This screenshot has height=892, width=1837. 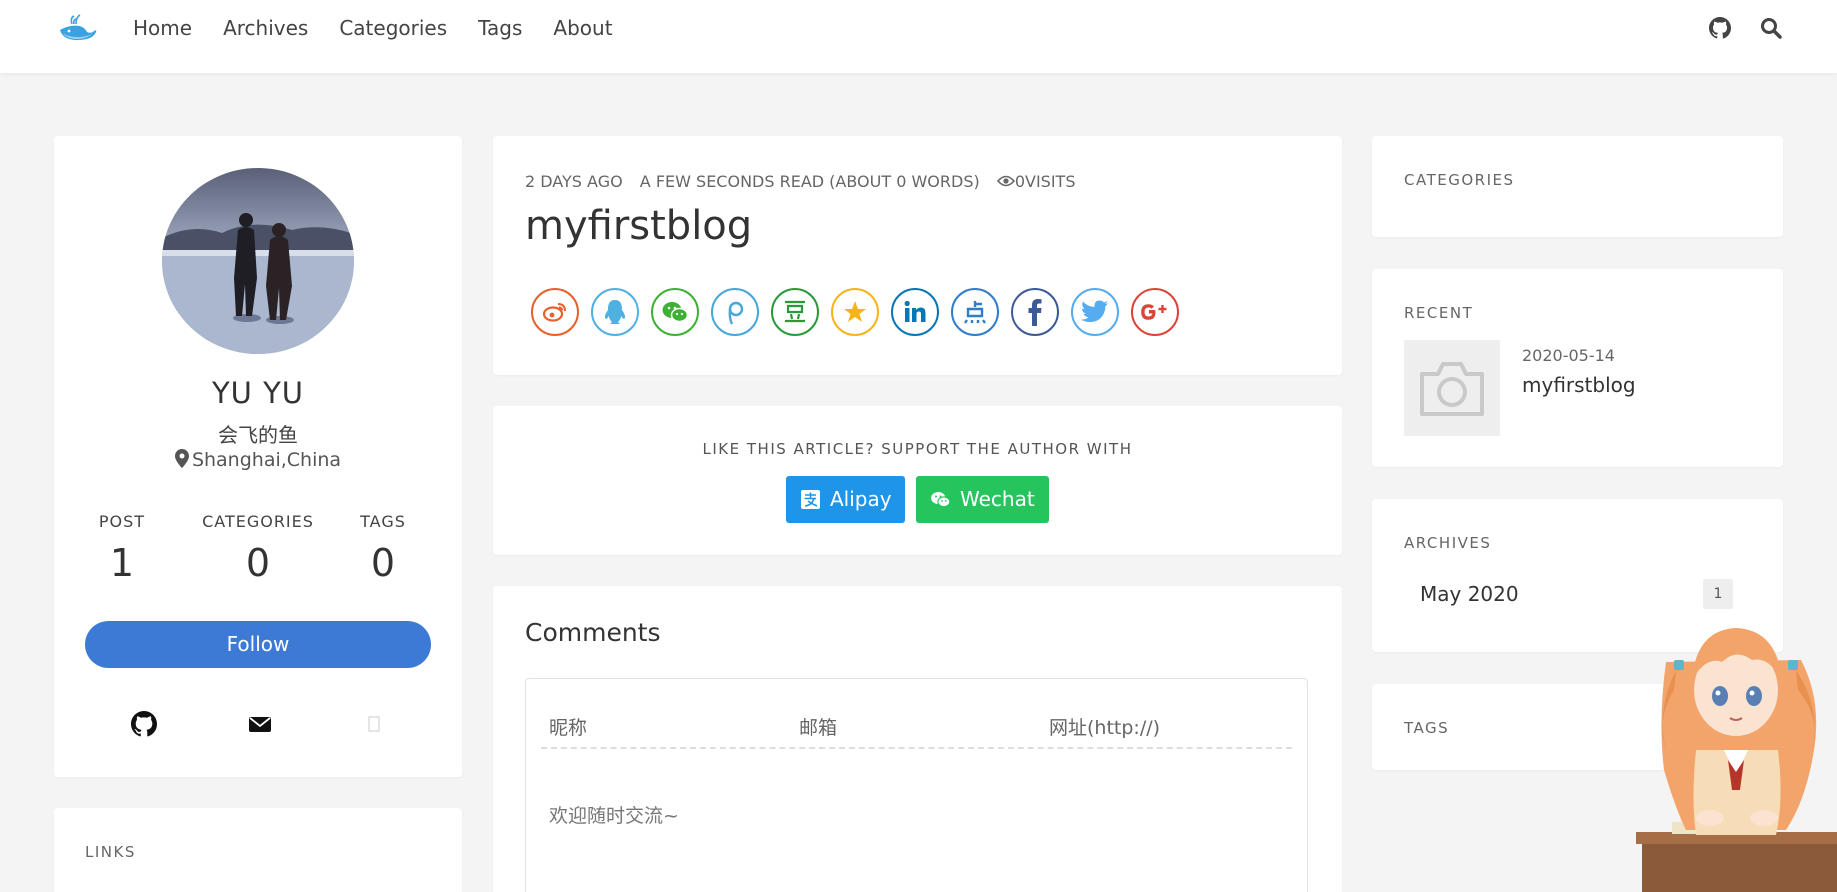 I want to click on alipay-label: Alipay, so click(x=861, y=499).